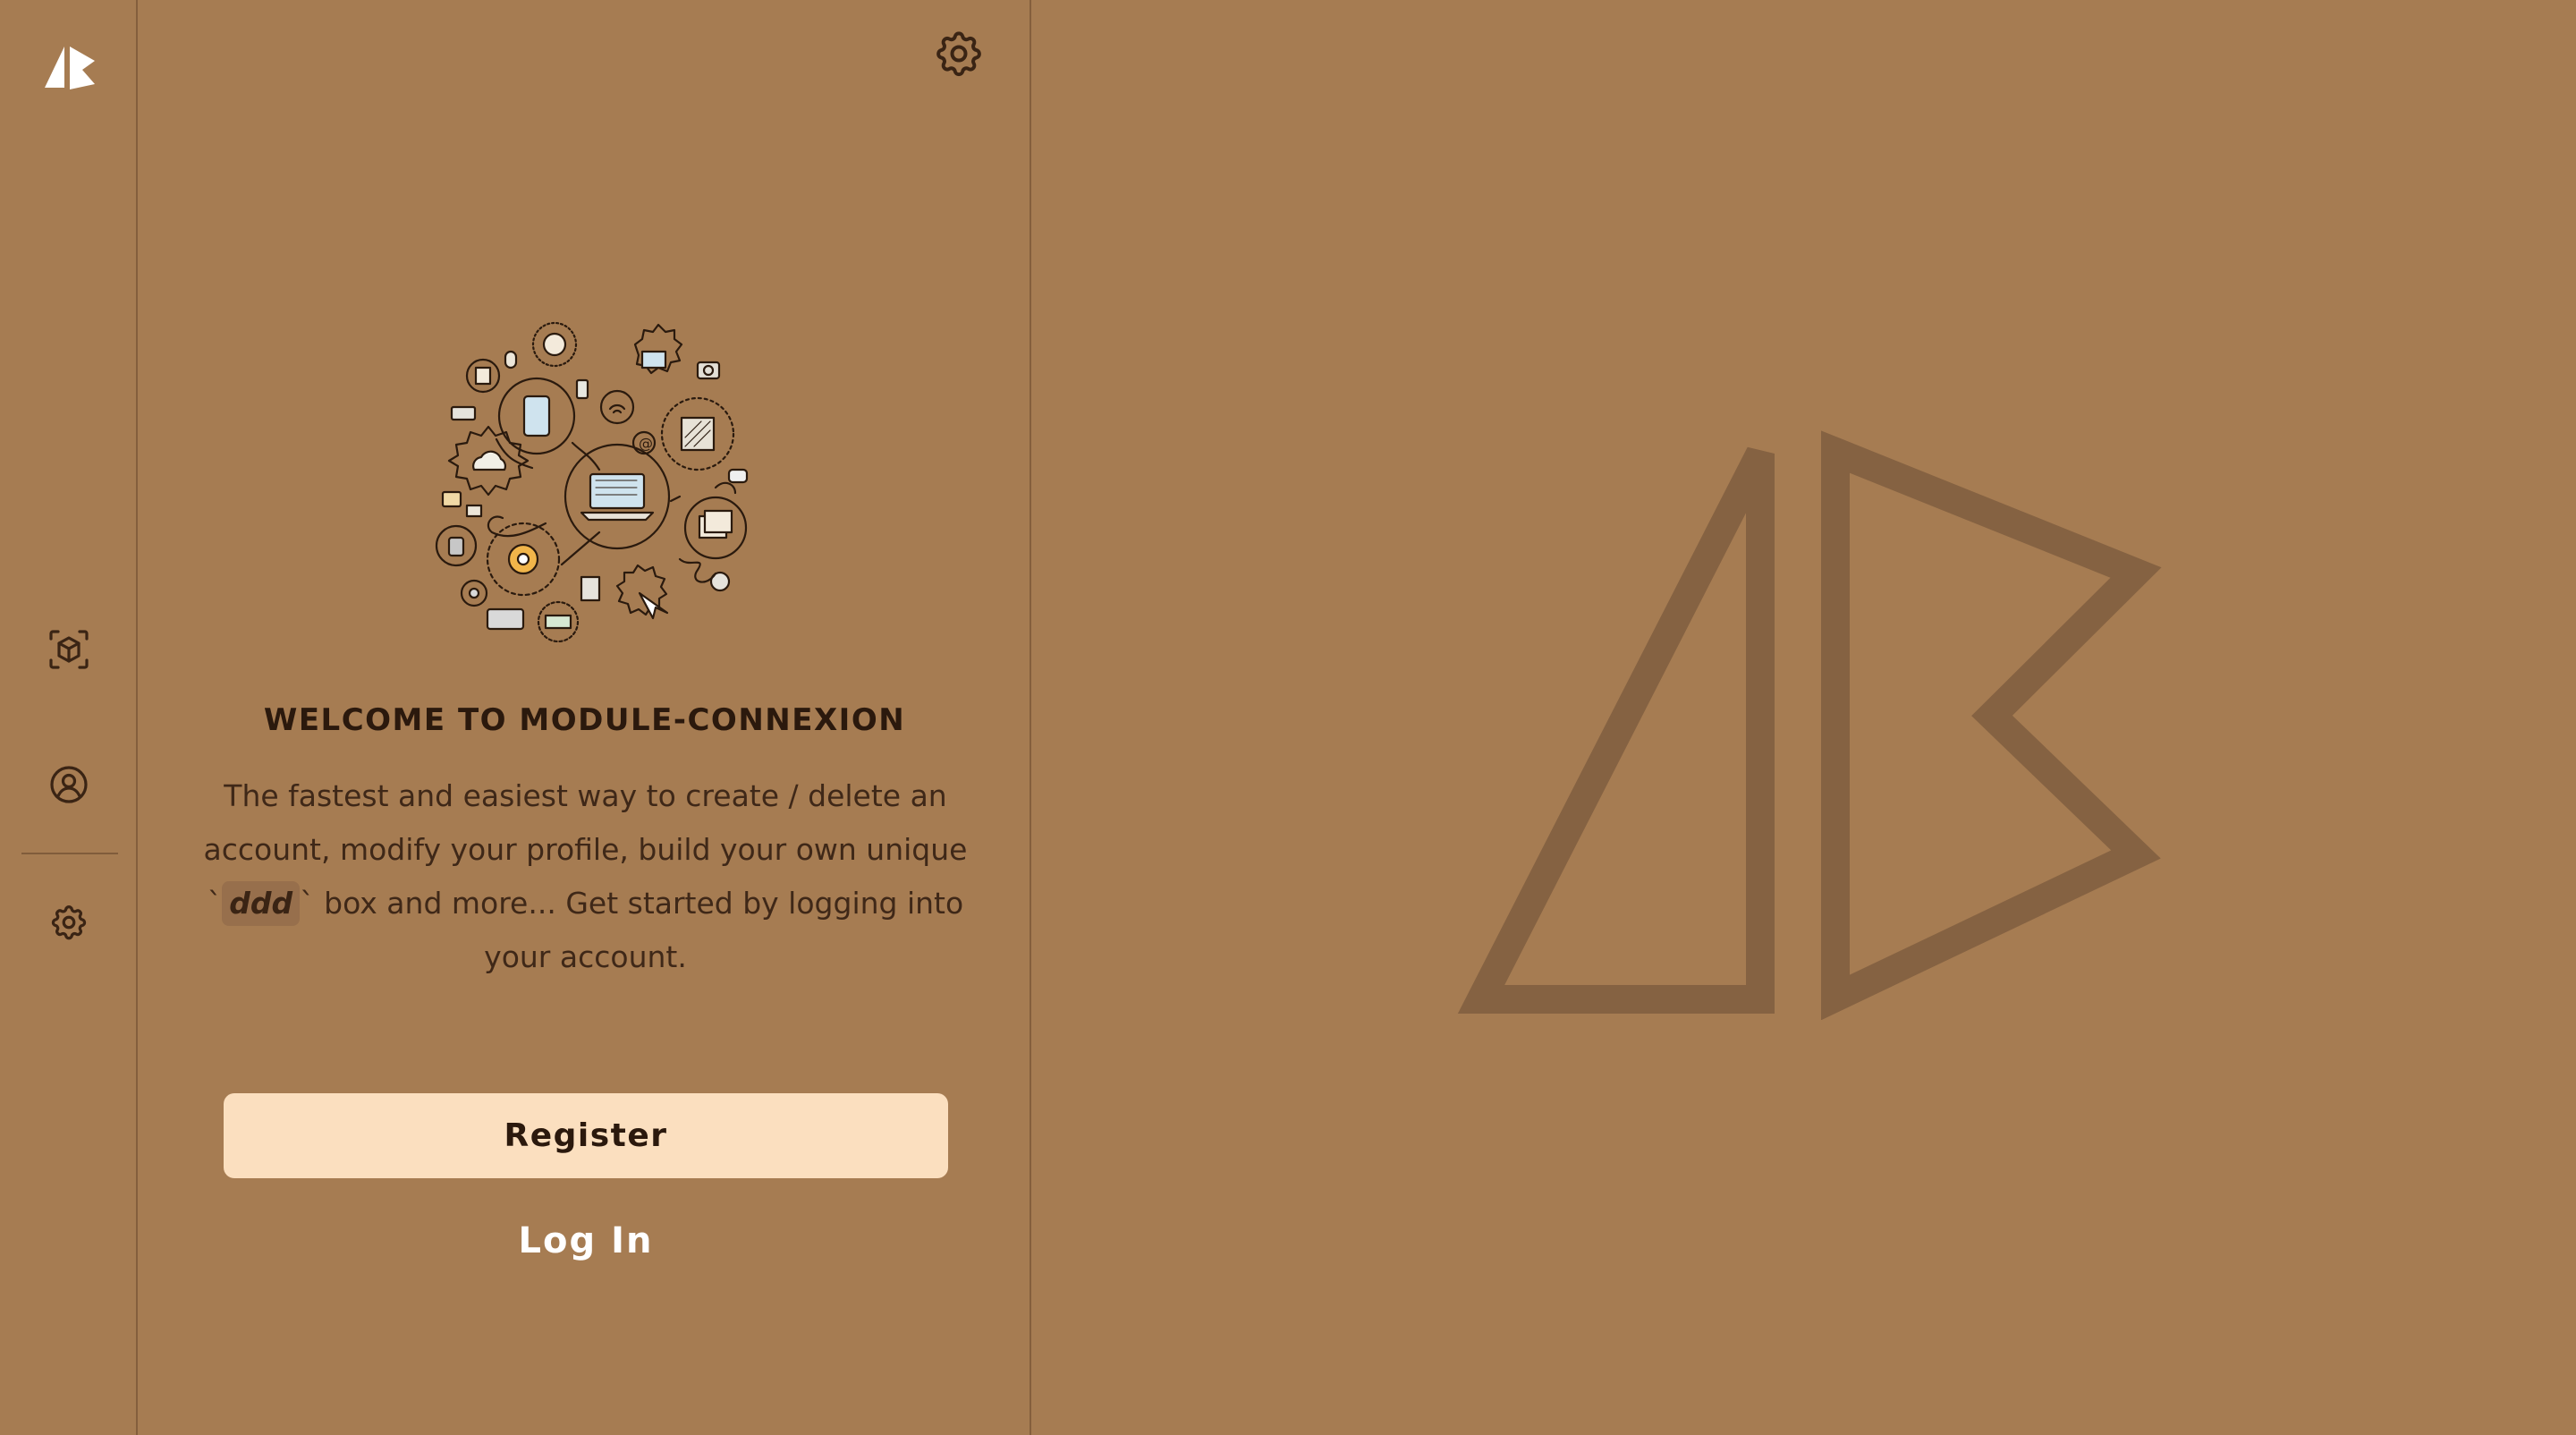 This screenshot has height=1435, width=2576. Describe the element at coordinates (69, 853) in the screenshot. I see `sidebar-divider` at that location.